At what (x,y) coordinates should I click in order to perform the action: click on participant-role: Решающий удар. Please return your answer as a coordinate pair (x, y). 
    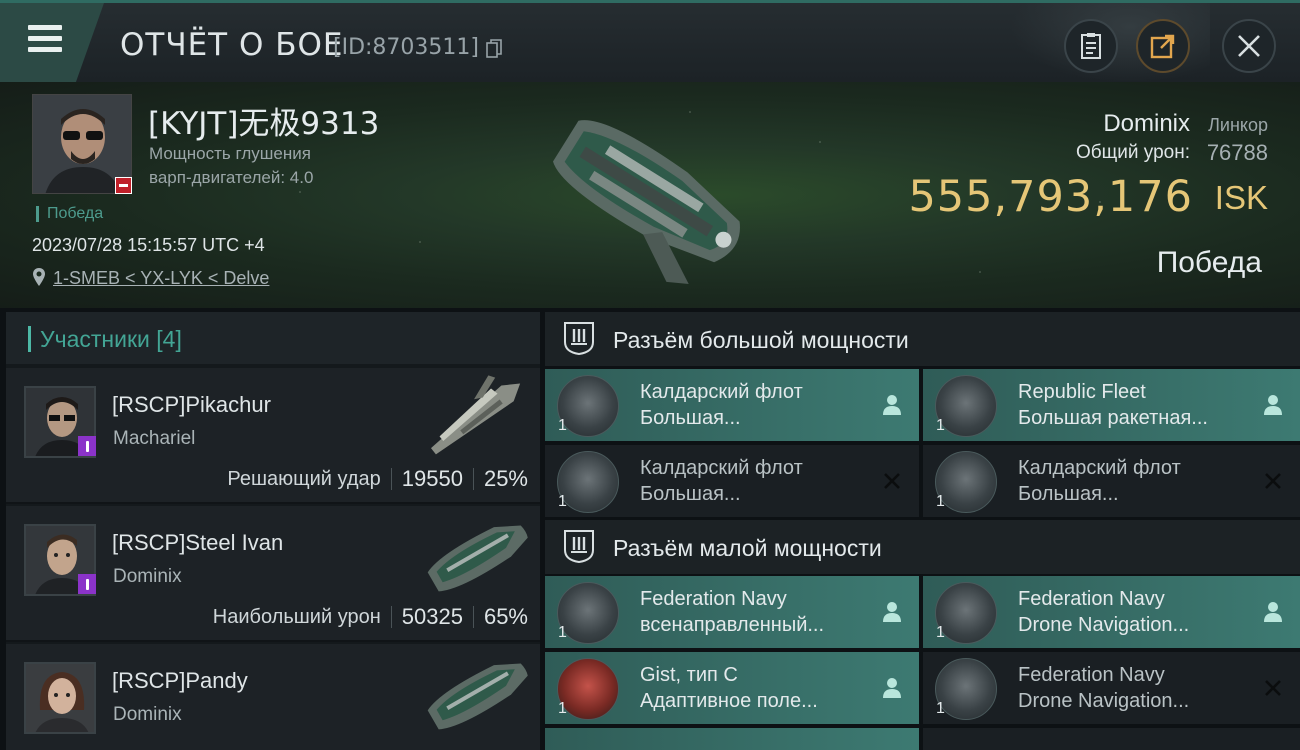
    Looking at the image, I should click on (304, 478).